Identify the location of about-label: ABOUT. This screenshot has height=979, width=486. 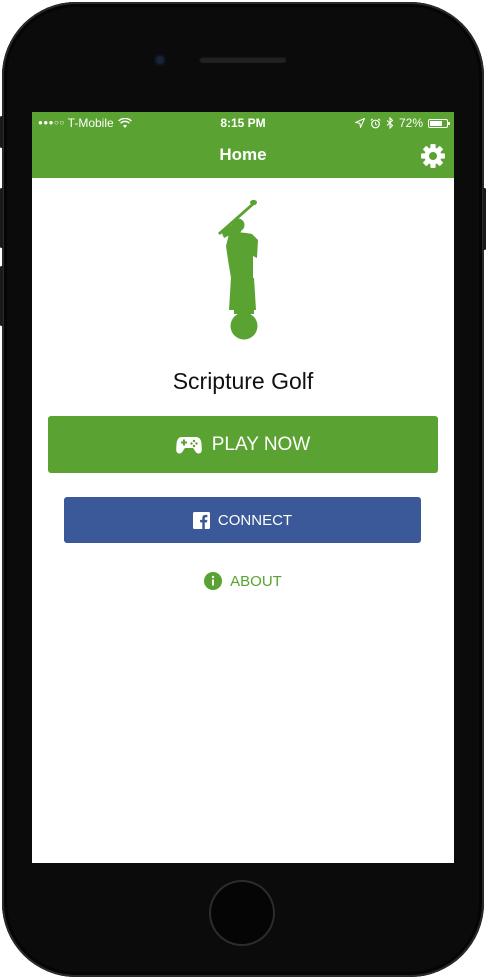
(256, 581).